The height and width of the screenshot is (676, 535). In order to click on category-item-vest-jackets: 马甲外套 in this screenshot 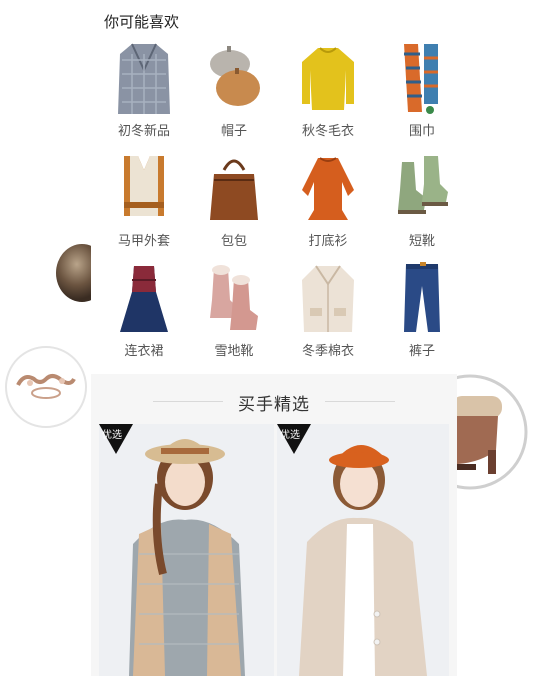, I will do `click(144, 200)`.